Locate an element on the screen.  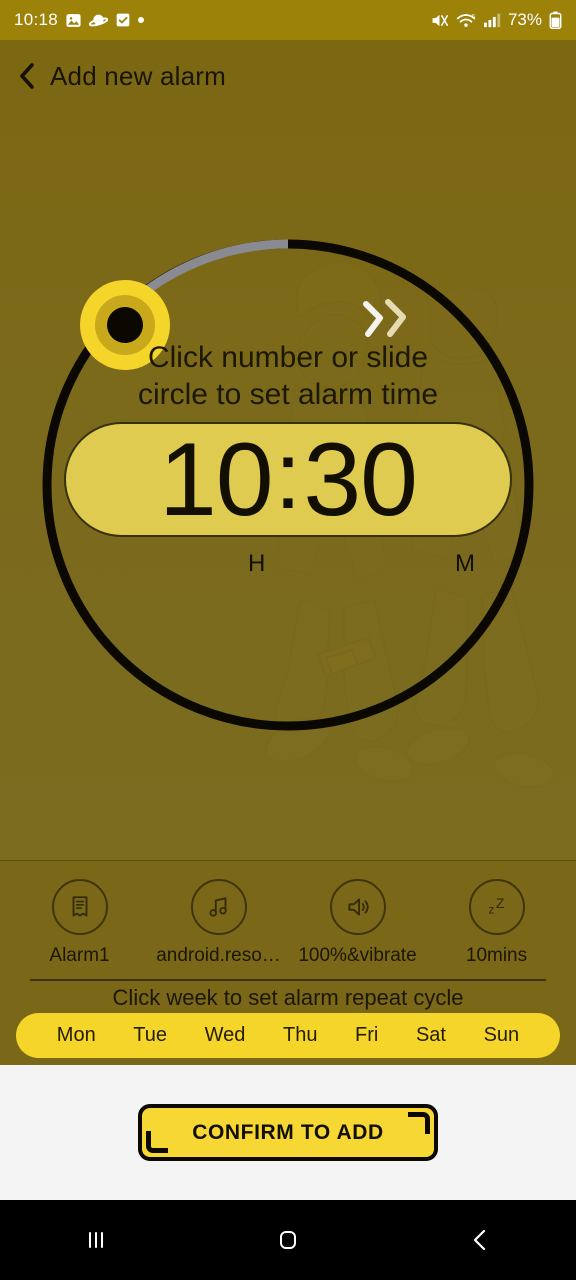
svg-text: Z is located at coordinates (499, 903).